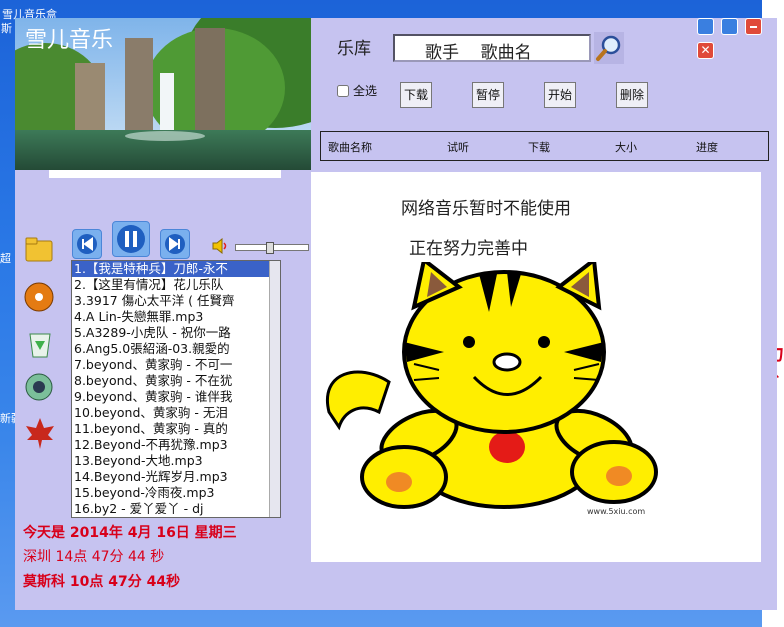 The height and width of the screenshot is (627, 784). I want to click on song-table-header: 歌曲名称 试听 下载 大小 进度, so click(544, 146).